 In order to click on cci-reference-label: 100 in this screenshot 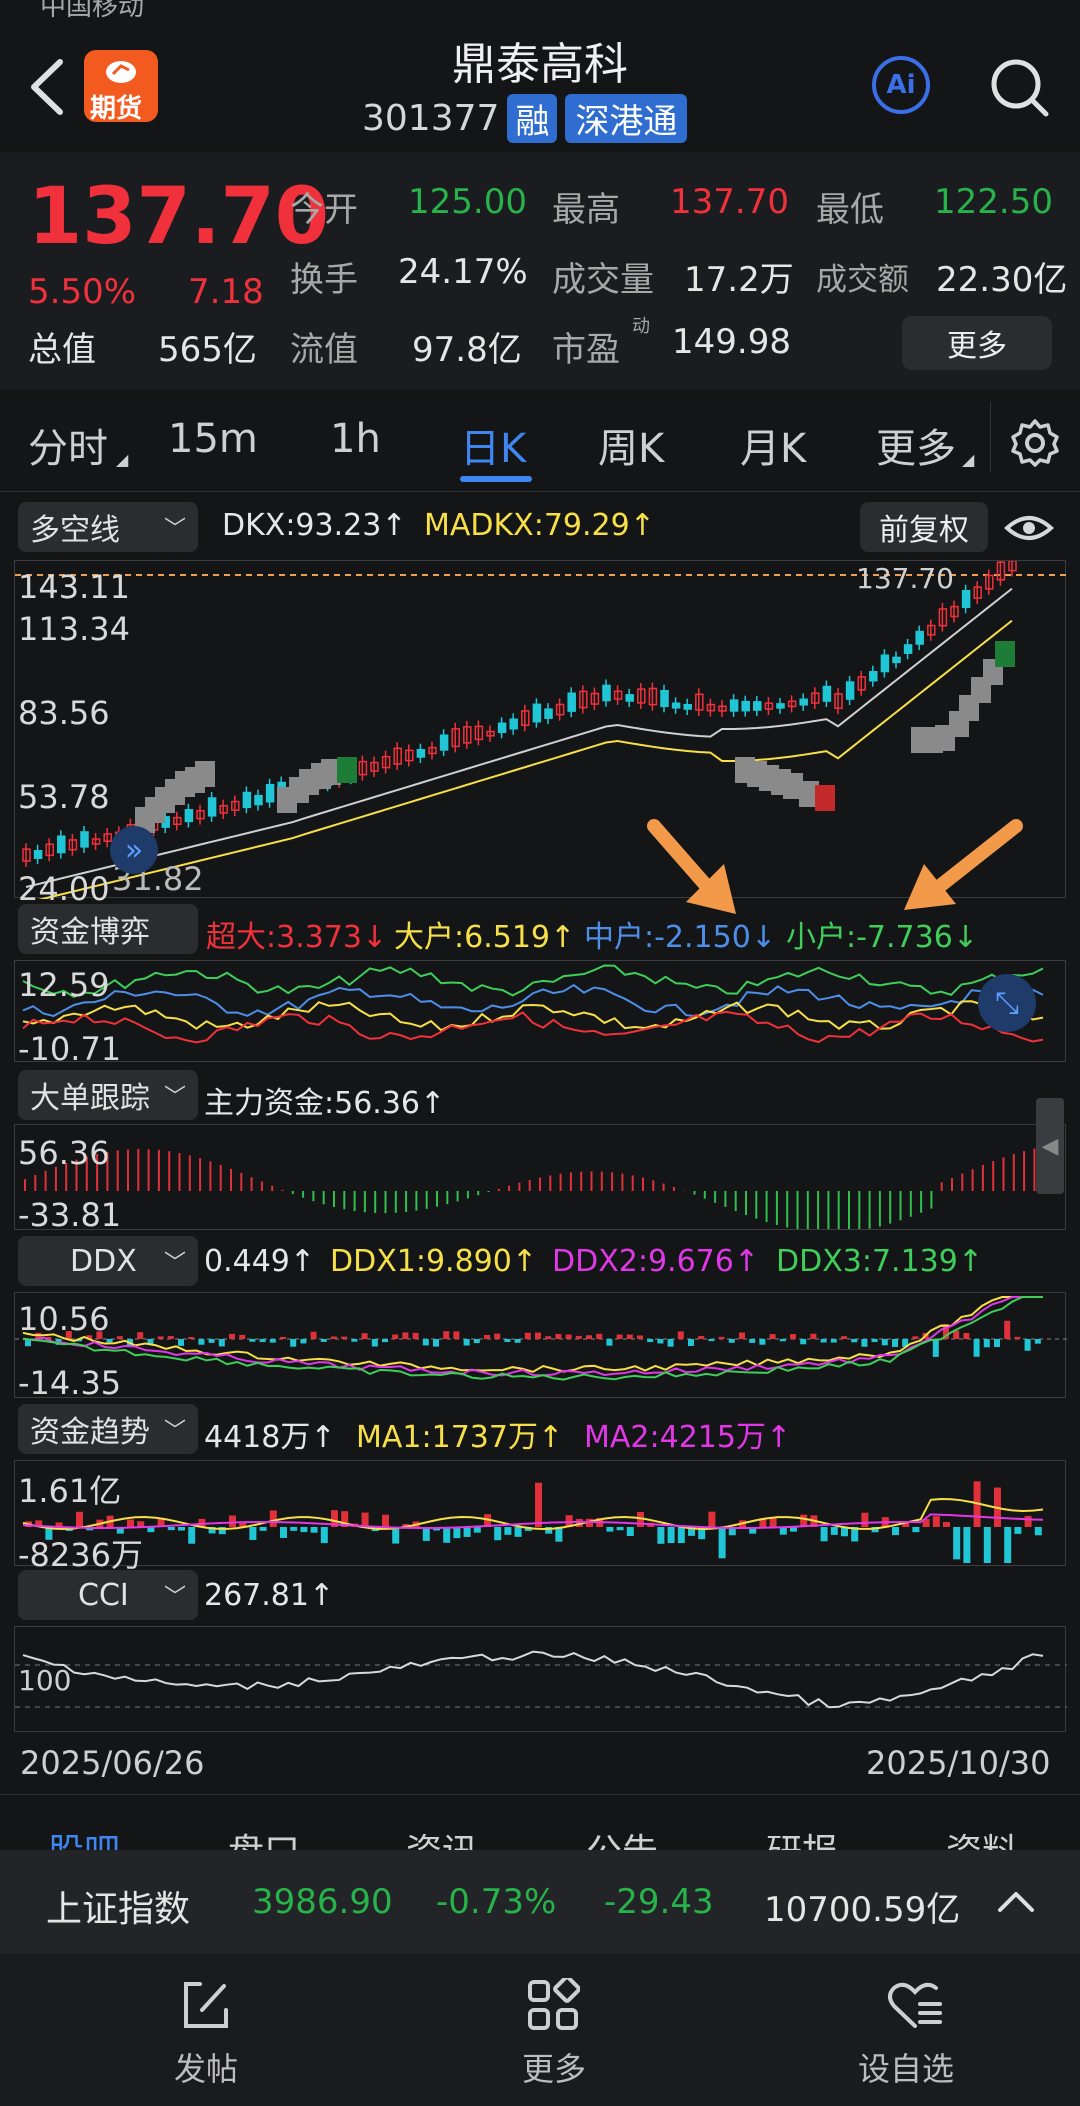, I will do `click(45, 1680)`.